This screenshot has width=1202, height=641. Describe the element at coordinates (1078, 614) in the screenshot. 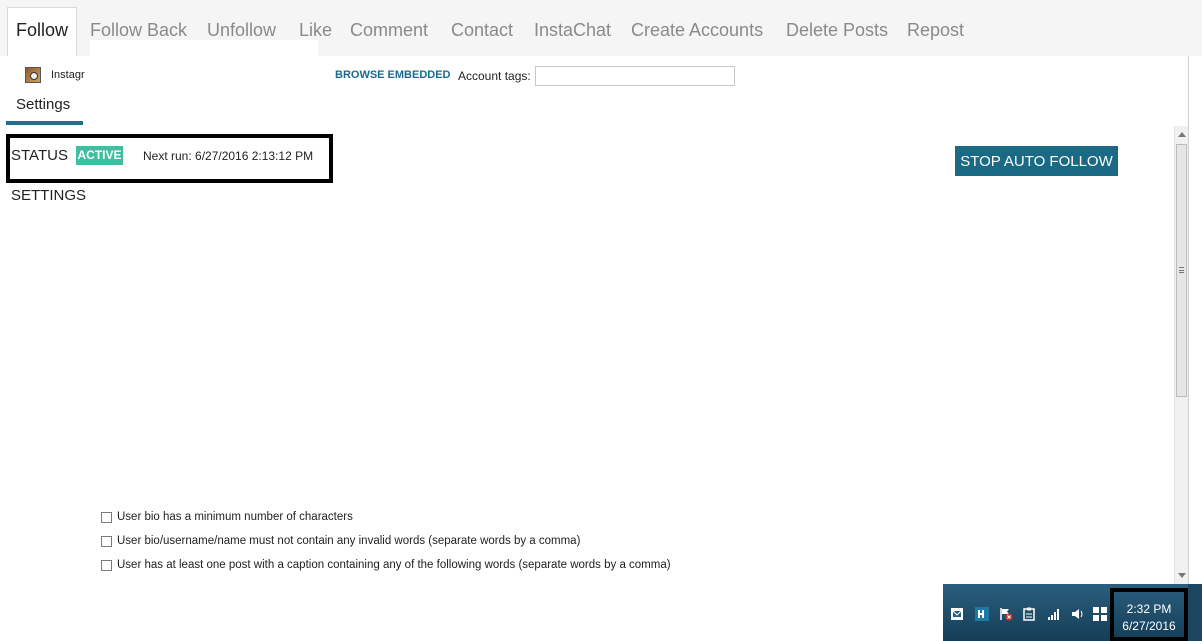

I see `volume-icon` at that location.